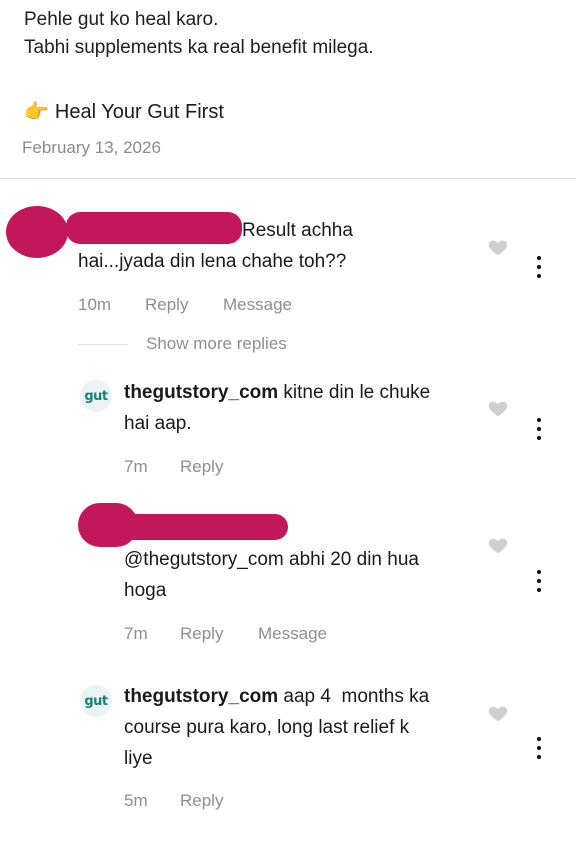 The height and width of the screenshot is (842, 576). Describe the element at coordinates (138, 758) in the screenshot. I see `comment-text-line3: liye` at that location.